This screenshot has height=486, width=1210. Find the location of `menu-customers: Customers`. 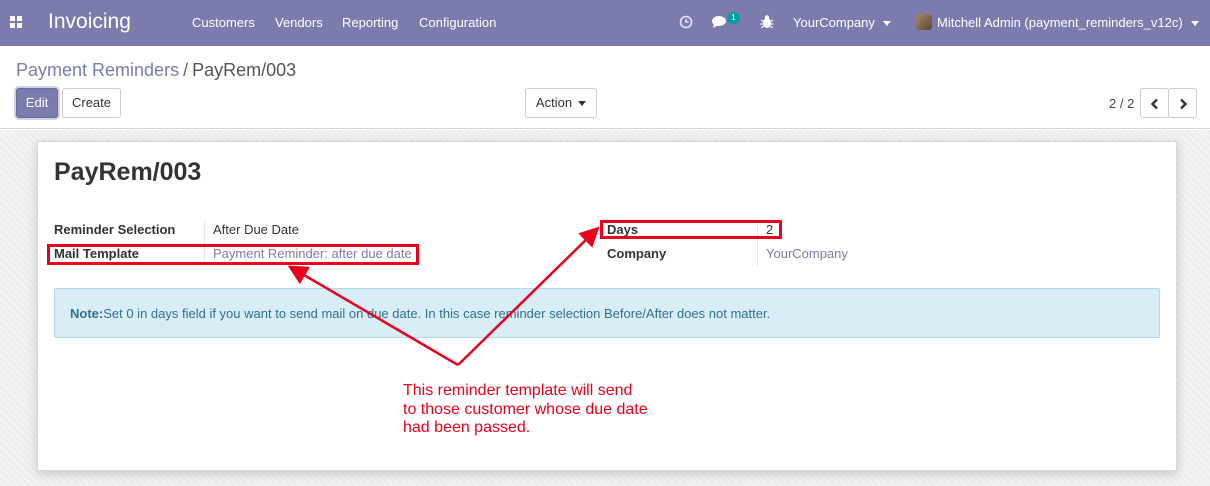

menu-customers: Customers is located at coordinates (223, 22).